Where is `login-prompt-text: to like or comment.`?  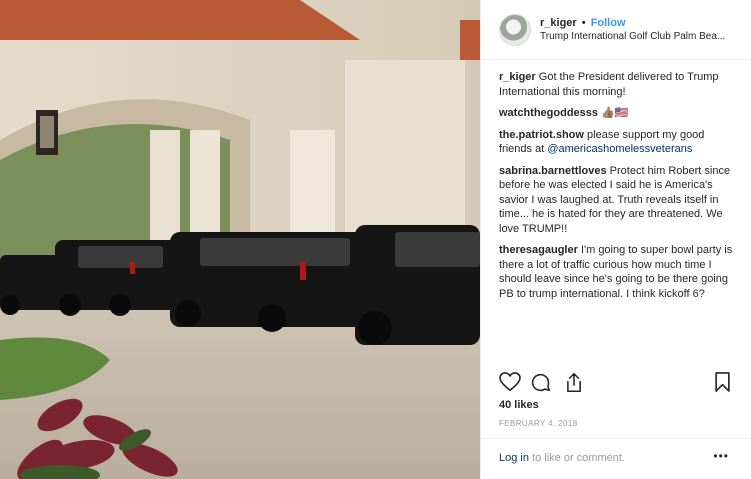 login-prompt-text: to like or comment. is located at coordinates (576, 458).